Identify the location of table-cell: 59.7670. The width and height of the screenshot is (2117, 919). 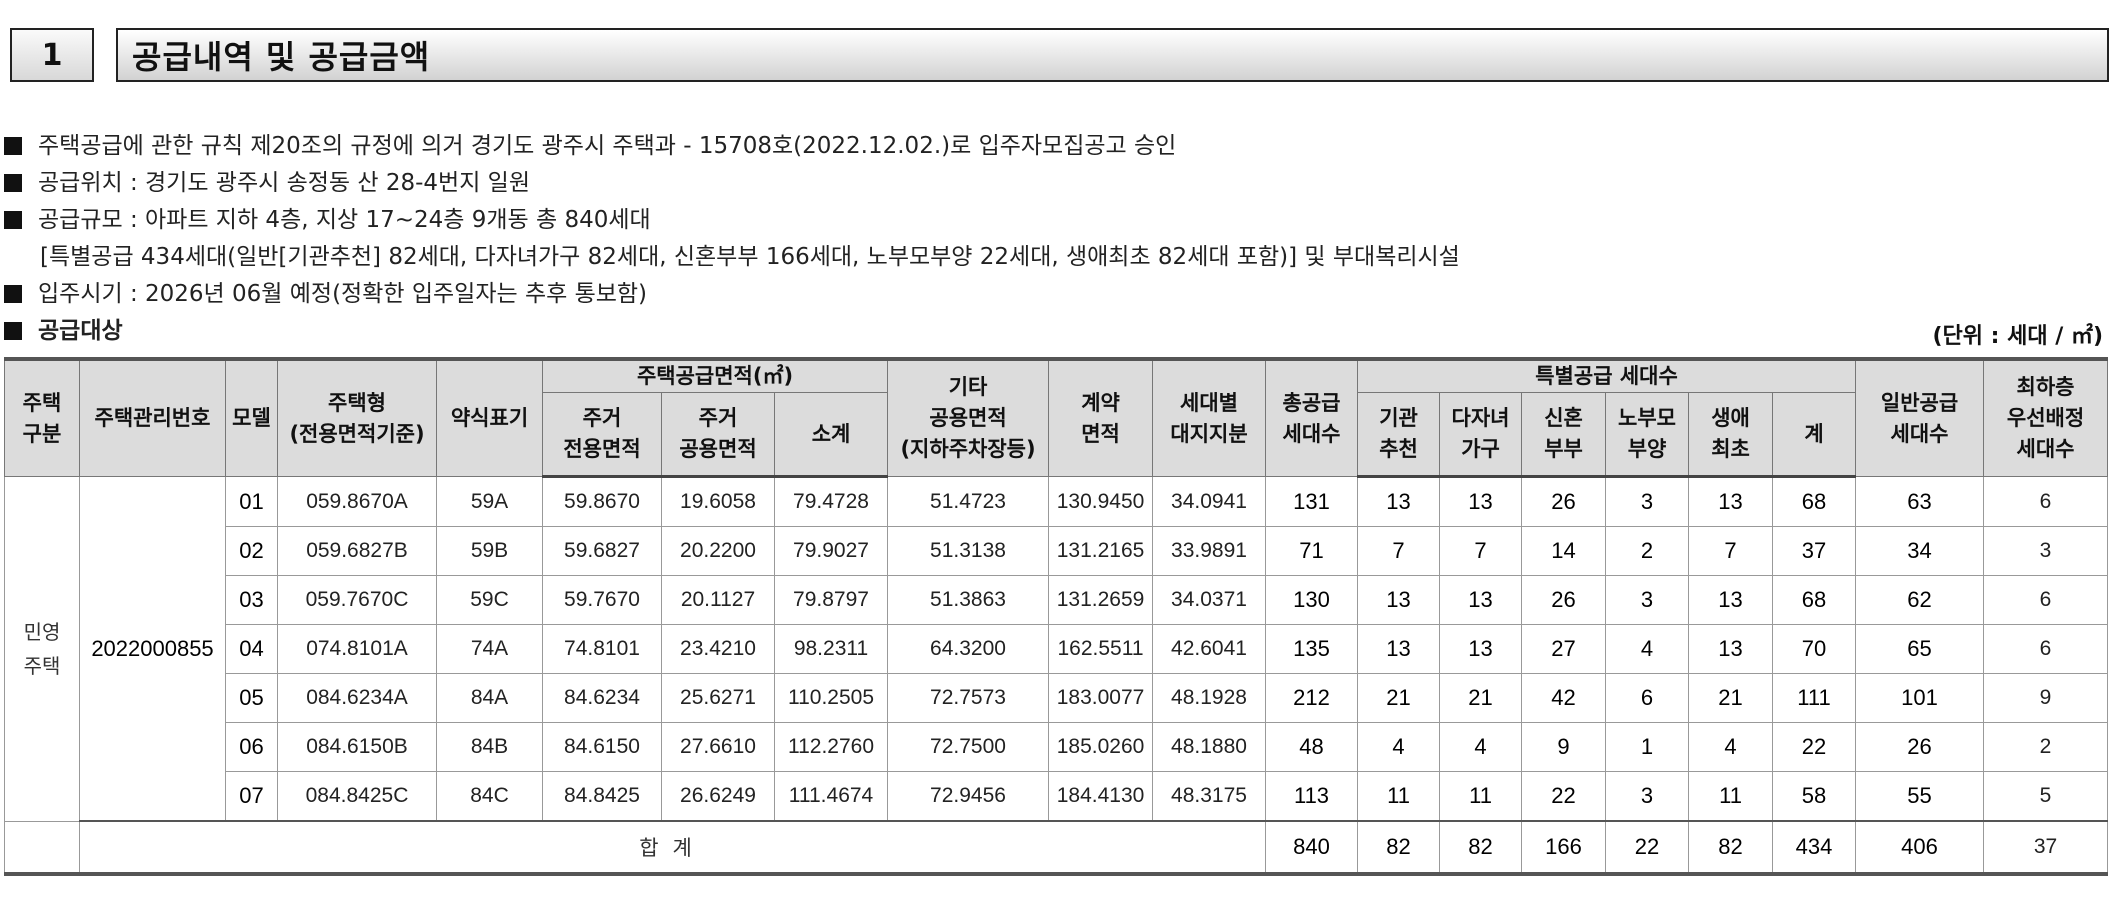
(602, 600).